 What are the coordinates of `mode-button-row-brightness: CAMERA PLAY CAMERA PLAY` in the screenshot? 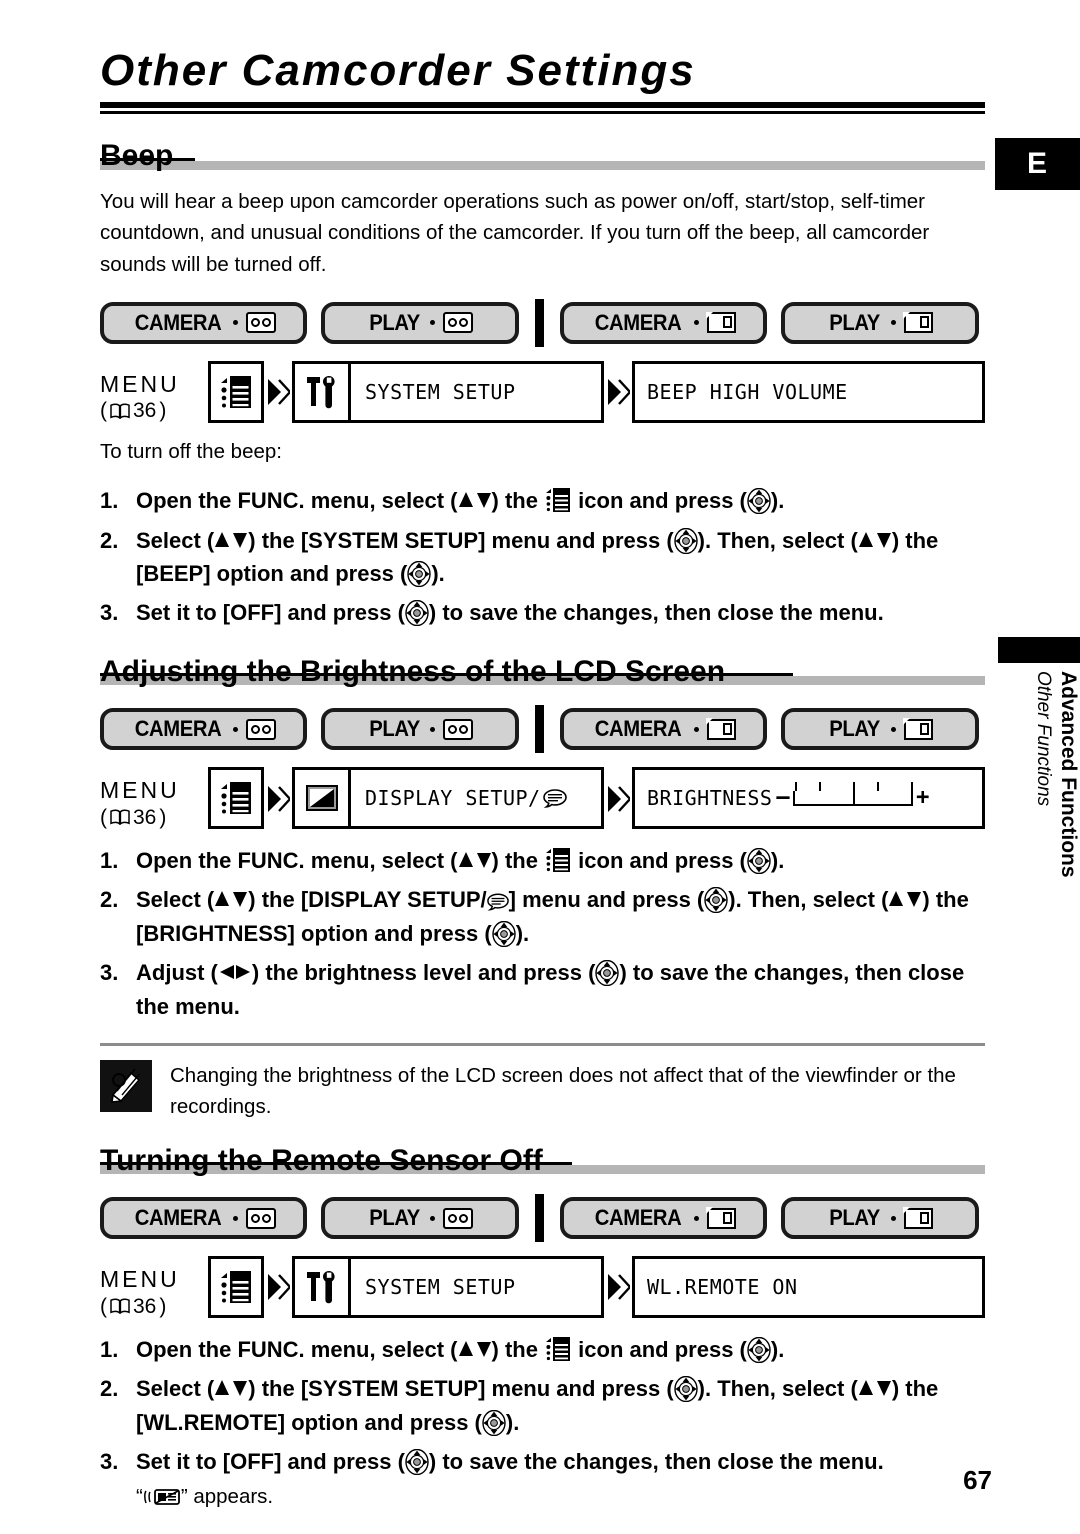 It's located at (542, 729).